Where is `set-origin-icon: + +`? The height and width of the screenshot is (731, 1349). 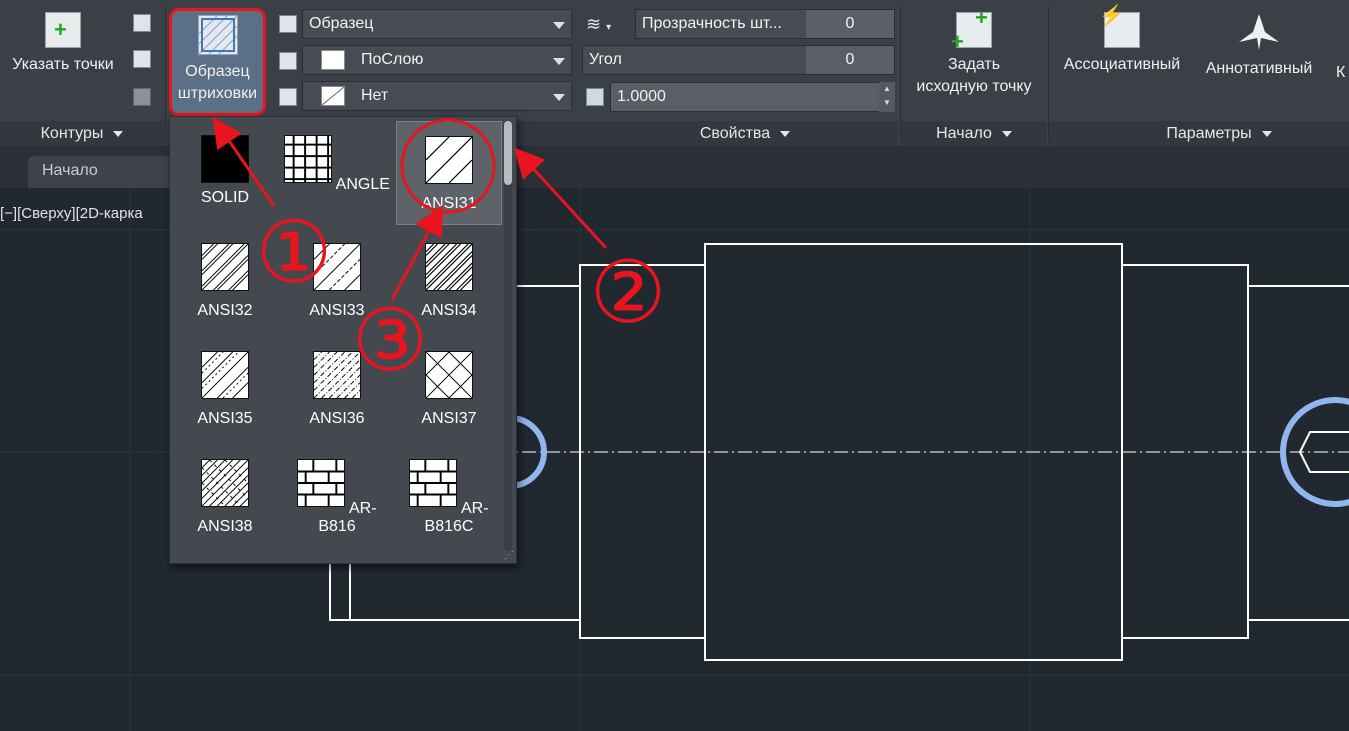
set-origin-icon: + + is located at coordinates (971, 30).